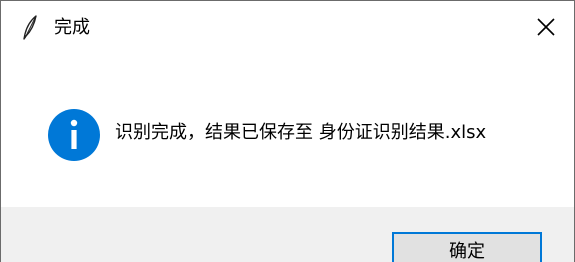 The width and height of the screenshot is (575, 262). Describe the element at coordinates (30, 28) in the screenshot. I see `feather-icon` at that location.